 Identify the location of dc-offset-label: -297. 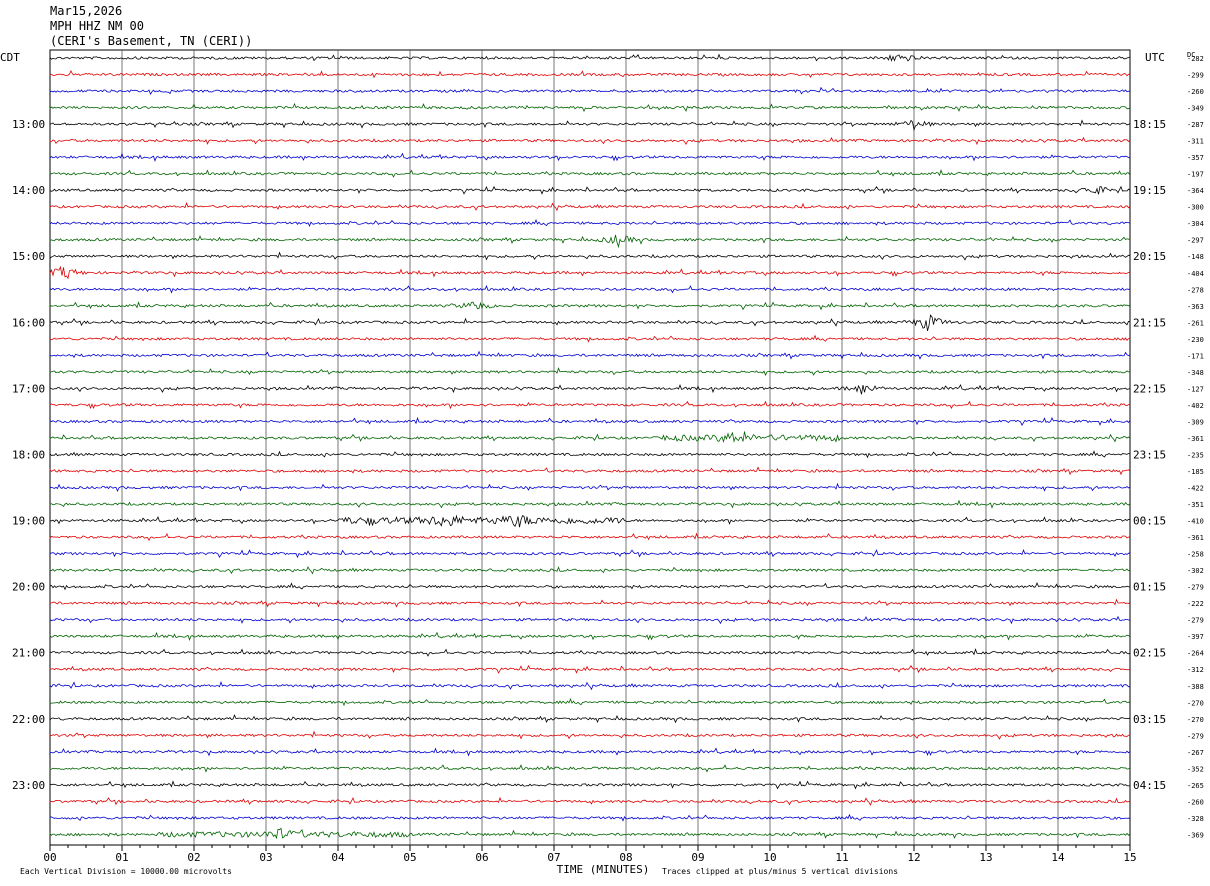
(1195, 241).